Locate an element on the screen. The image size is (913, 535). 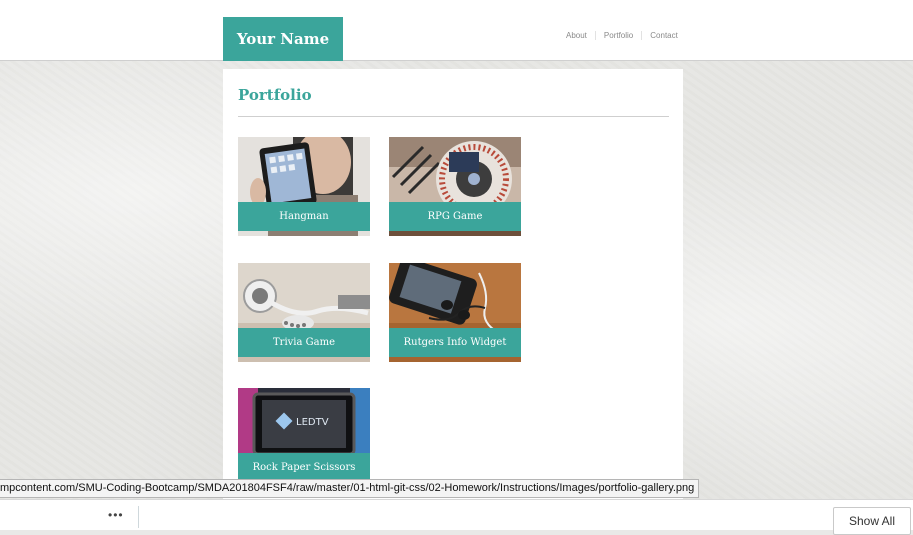
portfolio-caption: Rock Paper Scissors is located at coordinates (304, 467).